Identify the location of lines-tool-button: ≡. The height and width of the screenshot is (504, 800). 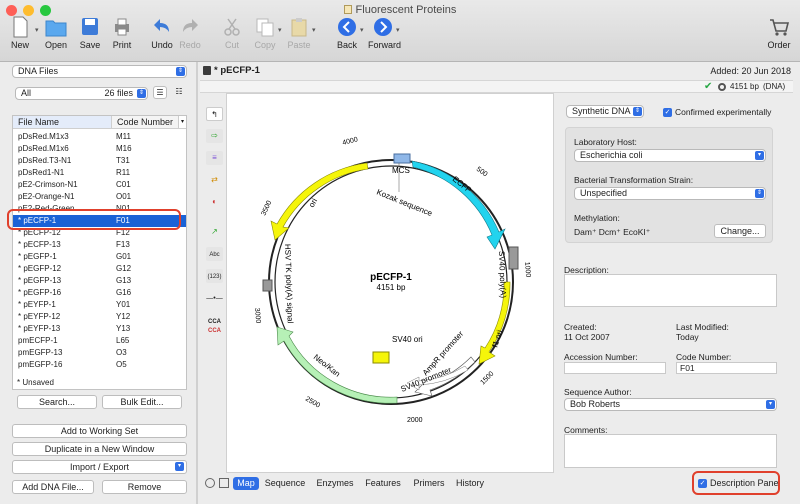
(214, 158).